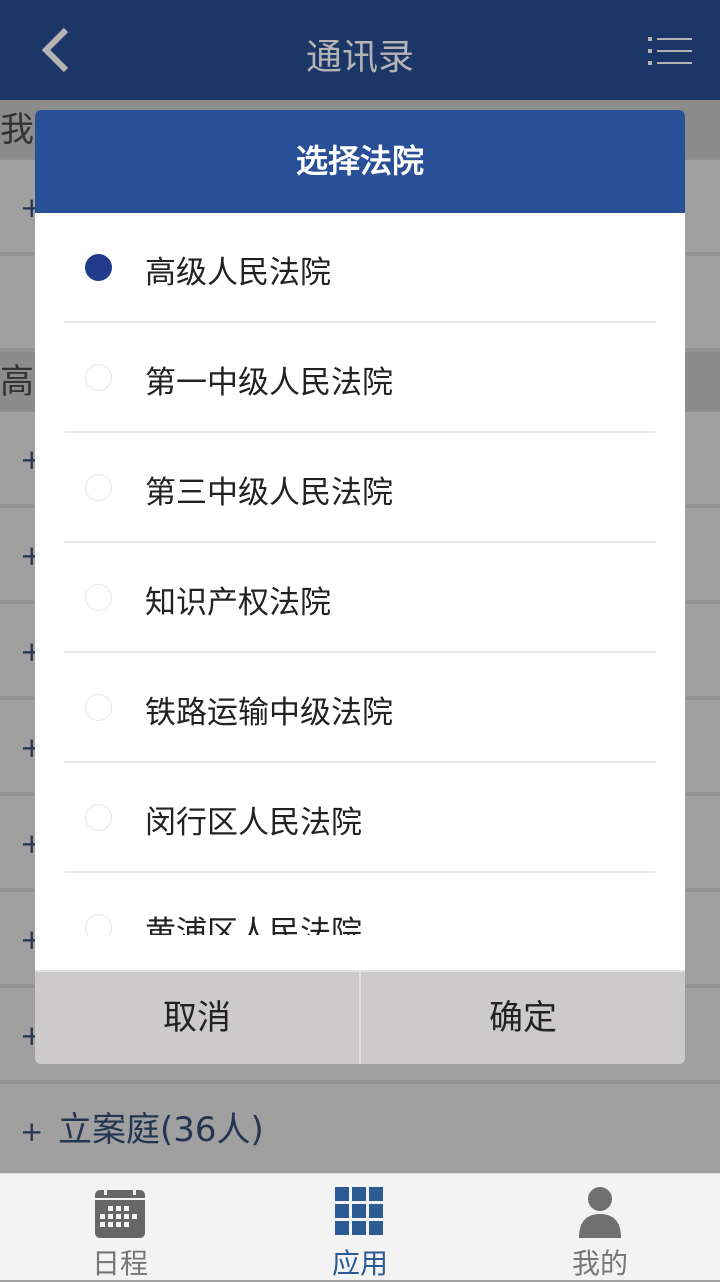 The width and height of the screenshot is (720, 1282). I want to click on court-option-label: 第三中级人民法院, so click(269, 493).